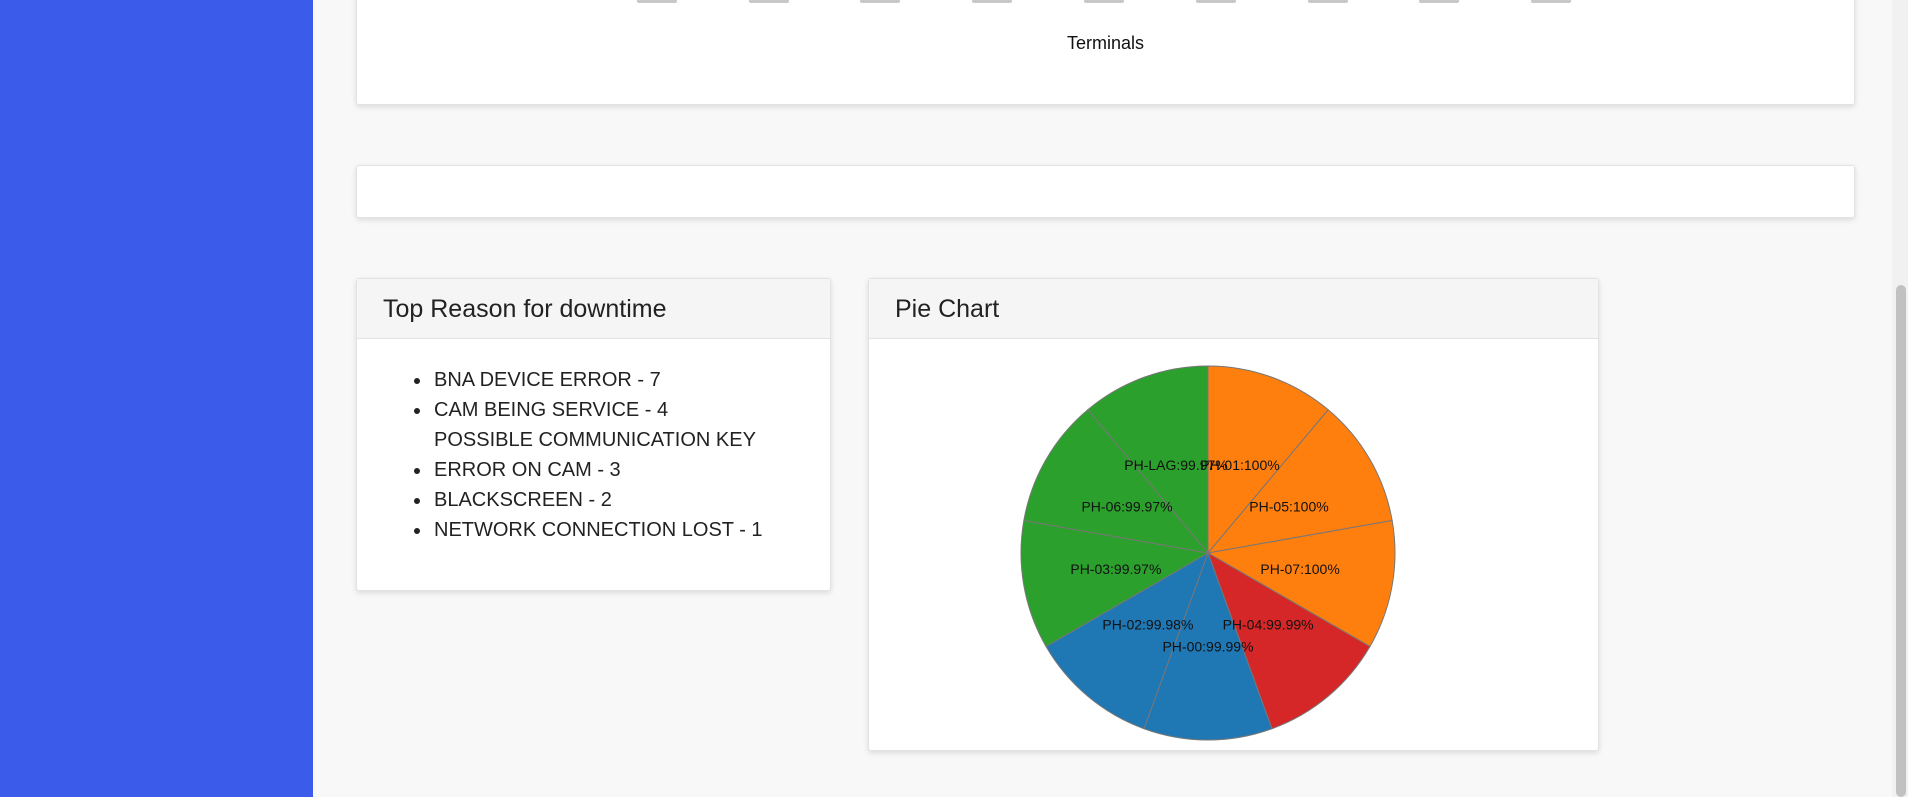  What do you see at coordinates (1115, 569) in the screenshot?
I see `pie-slice-label: PH-03:99.97%` at bounding box center [1115, 569].